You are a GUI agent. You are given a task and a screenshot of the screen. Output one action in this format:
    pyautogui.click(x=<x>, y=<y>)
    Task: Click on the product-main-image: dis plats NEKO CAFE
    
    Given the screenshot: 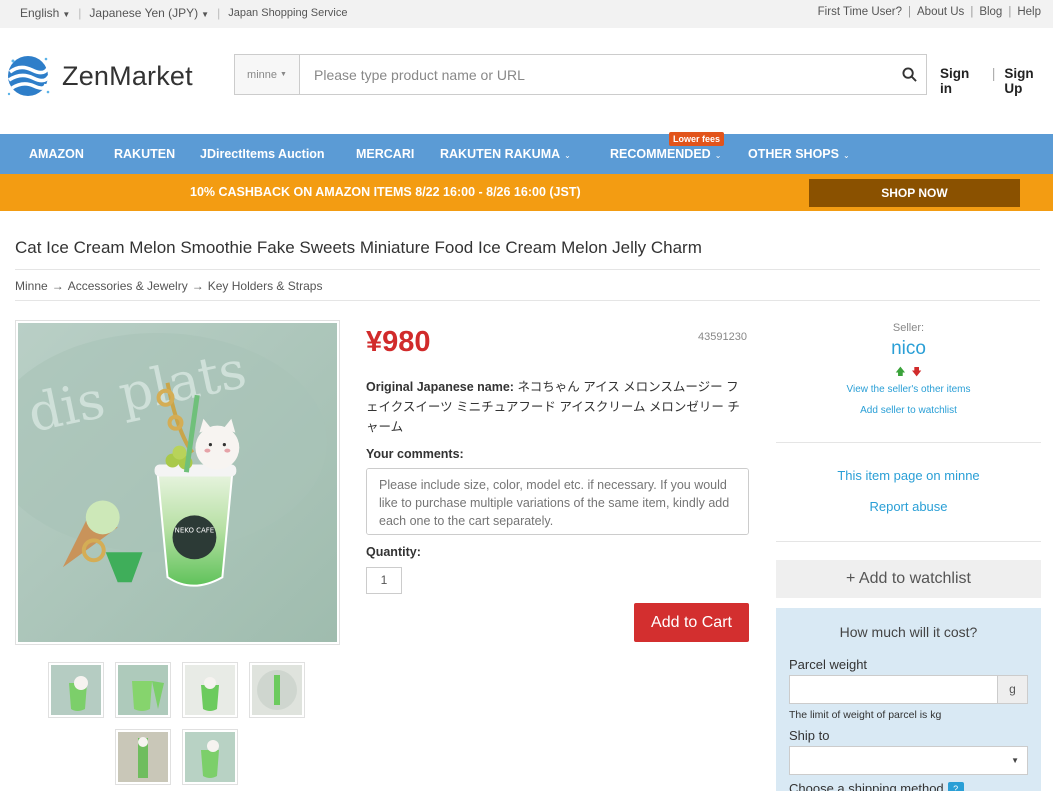 What is the action you would take?
    pyautogui.click(x=177, y=482)
    